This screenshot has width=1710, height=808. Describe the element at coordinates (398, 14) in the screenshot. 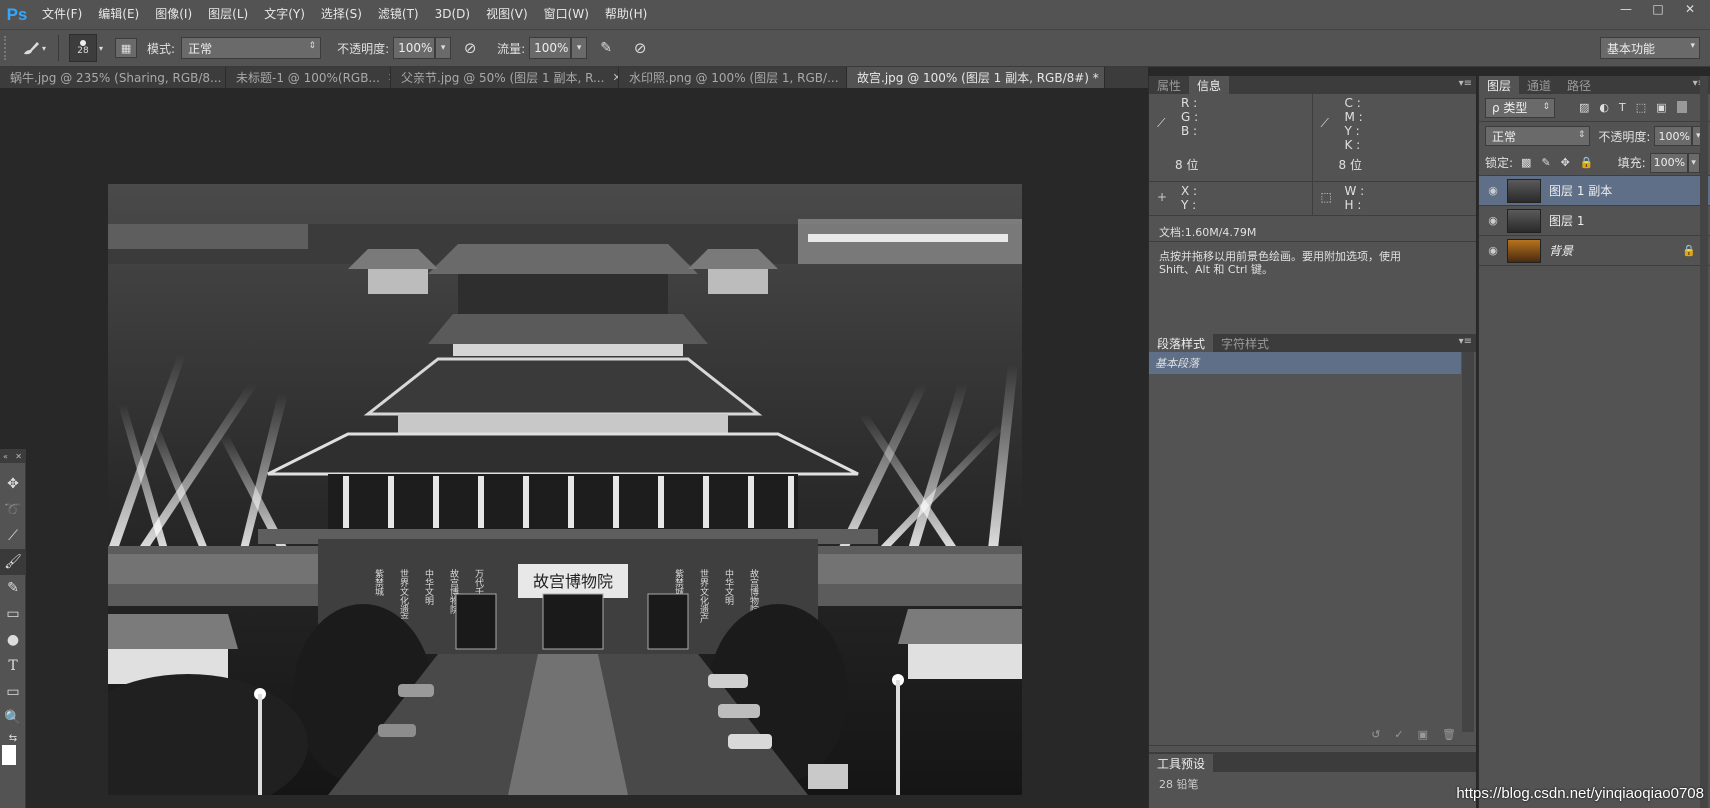

I see `menu-filter: 滤镜(T)` at that location.